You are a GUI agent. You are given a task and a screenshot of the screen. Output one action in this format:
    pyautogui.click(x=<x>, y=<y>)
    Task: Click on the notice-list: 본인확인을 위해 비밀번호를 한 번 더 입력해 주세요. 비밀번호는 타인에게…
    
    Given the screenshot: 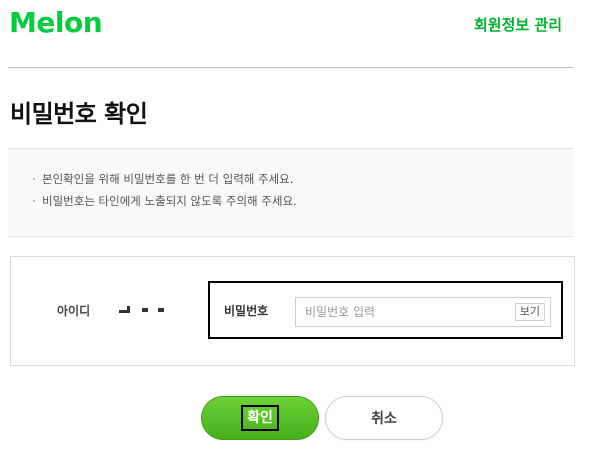 What is the action you would take?
    pyautogui.click(x=164, y=190)
    